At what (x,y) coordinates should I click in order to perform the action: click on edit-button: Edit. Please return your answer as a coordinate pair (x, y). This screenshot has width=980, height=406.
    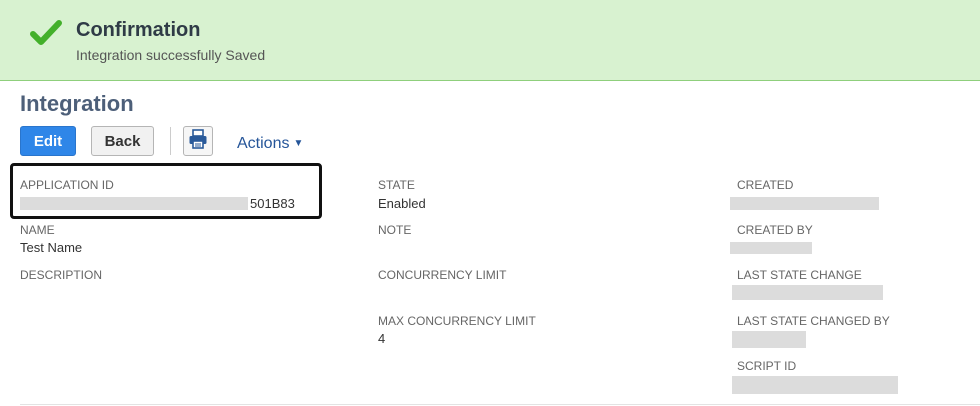
    Looking at the image, I should click on (48, 141).